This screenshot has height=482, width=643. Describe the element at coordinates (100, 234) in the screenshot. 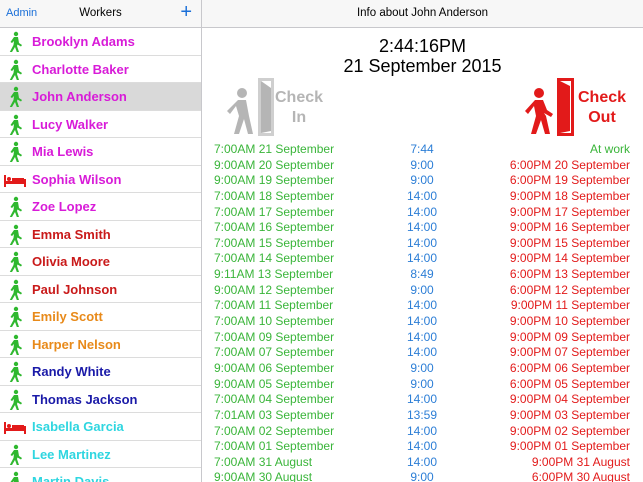

I see `worker-row: Emma Smith` at that location.